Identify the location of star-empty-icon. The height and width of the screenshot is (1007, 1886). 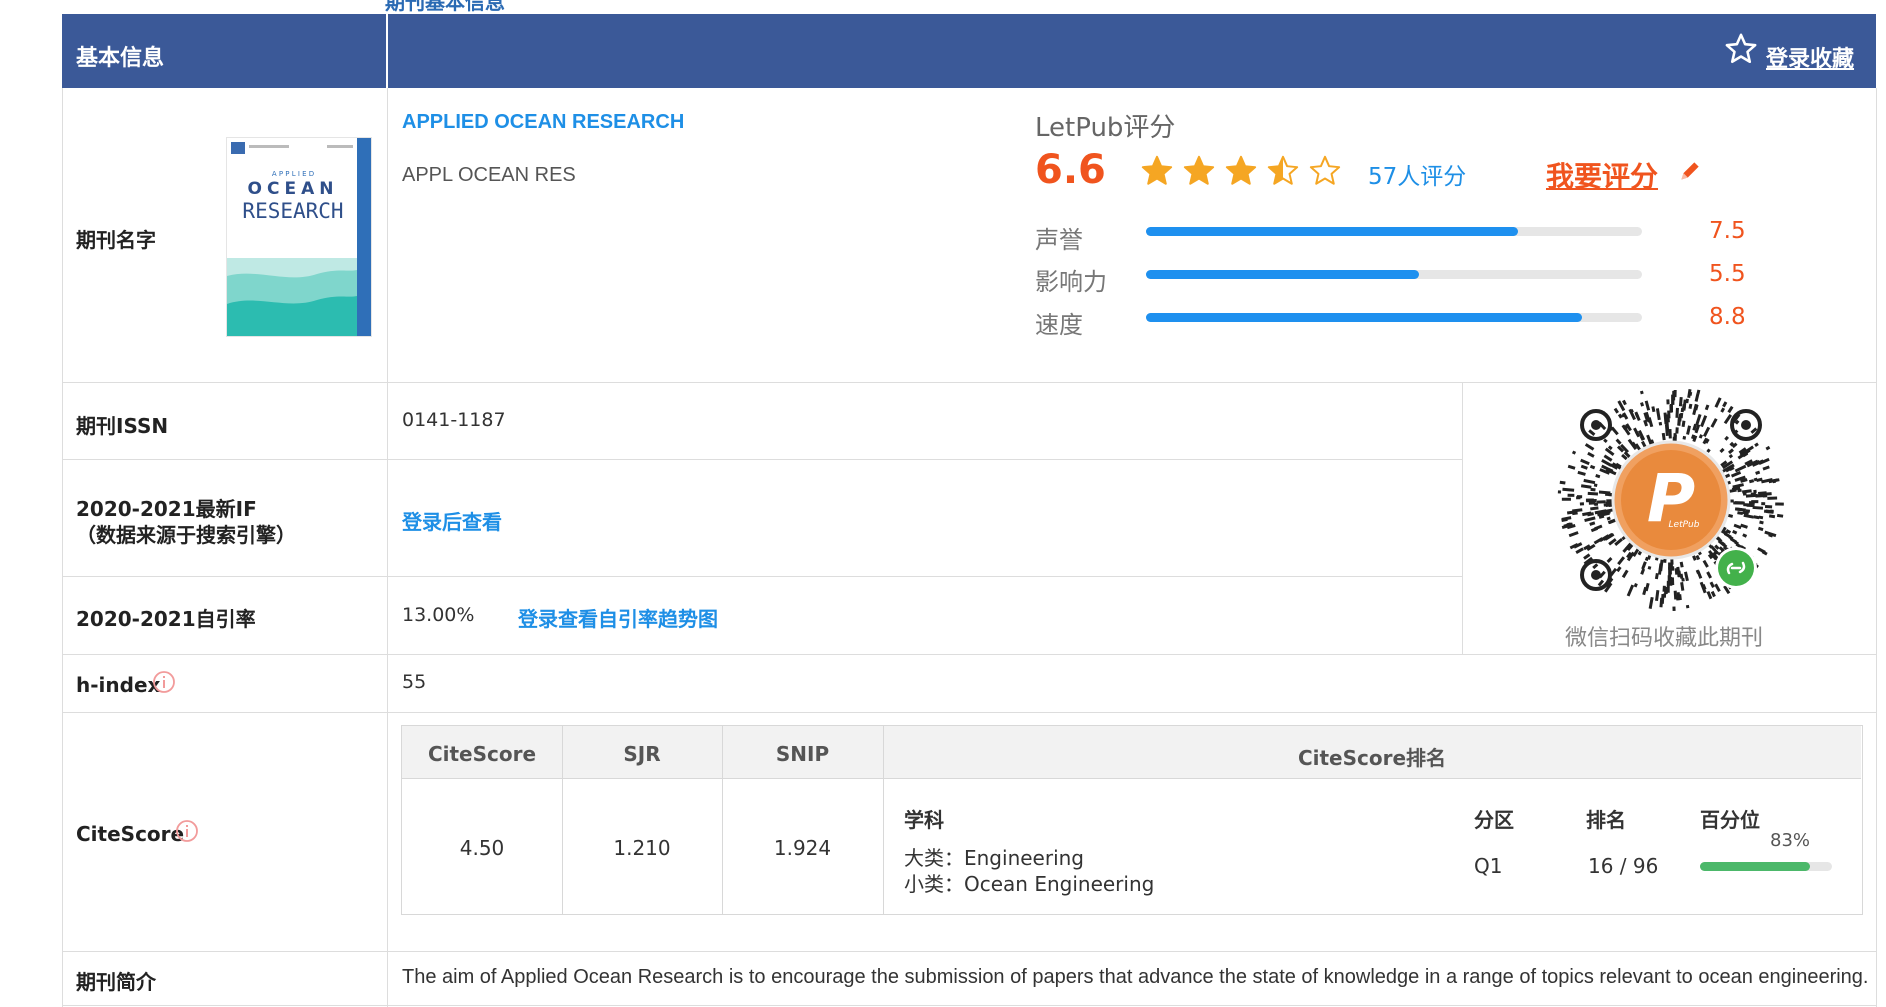
(1325, 170).